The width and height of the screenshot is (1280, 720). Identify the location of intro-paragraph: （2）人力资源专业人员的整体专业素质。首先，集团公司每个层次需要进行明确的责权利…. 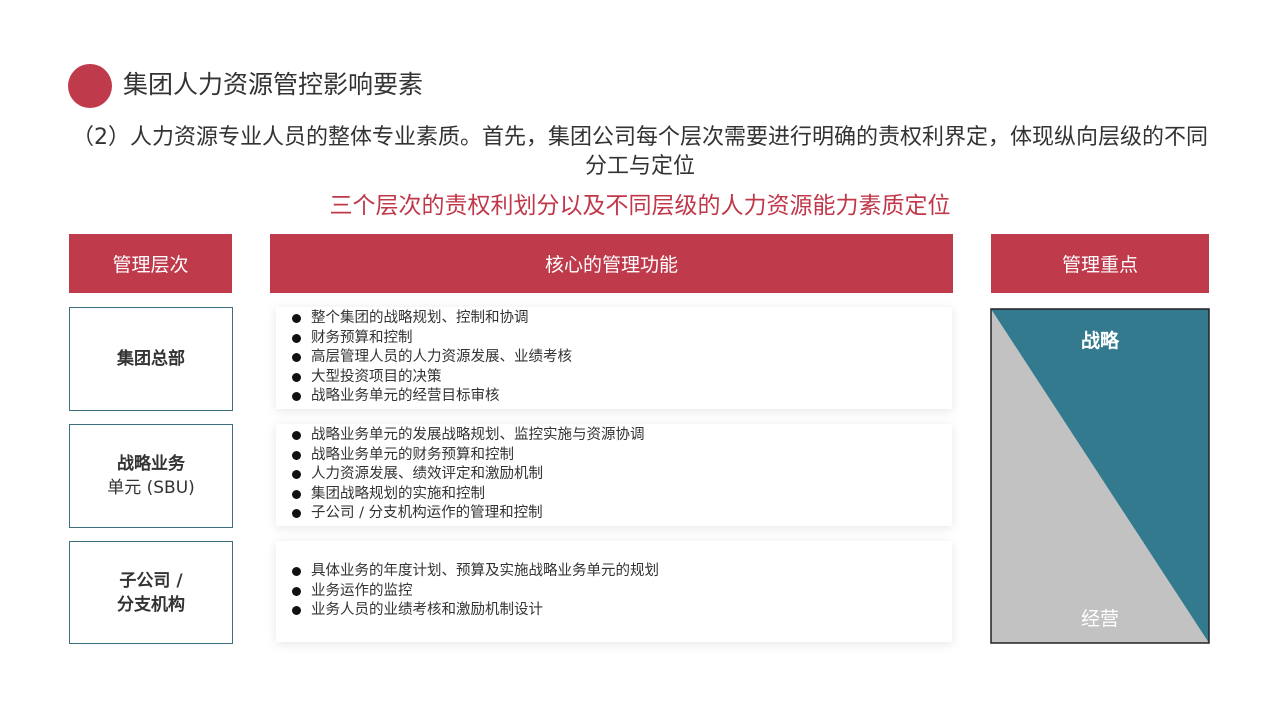
(639, 152).